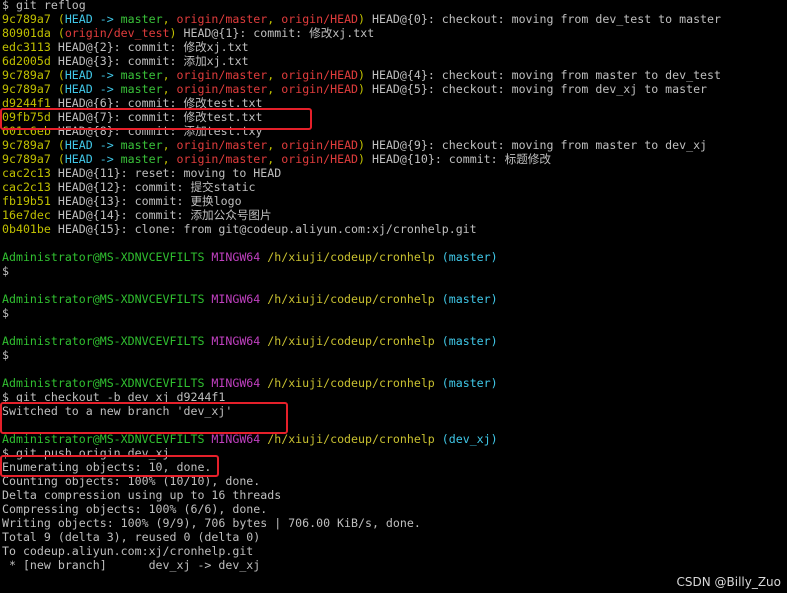  Describe the element at coordinates (458, 159) in the screenshot. I see `terminal-text-segment: HEAD@{10}: commit: 标题修改` at that location.